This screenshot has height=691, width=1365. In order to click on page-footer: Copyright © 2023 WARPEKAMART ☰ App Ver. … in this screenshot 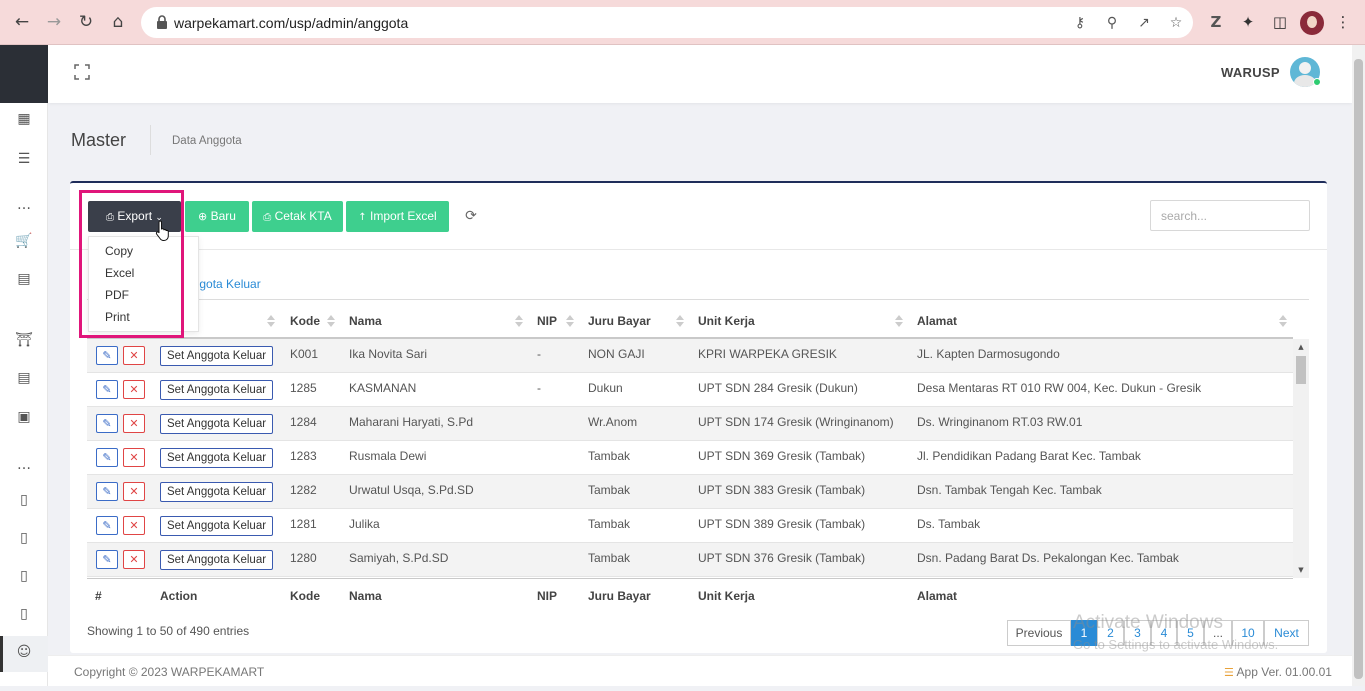, I will do `click(700, 670)`.